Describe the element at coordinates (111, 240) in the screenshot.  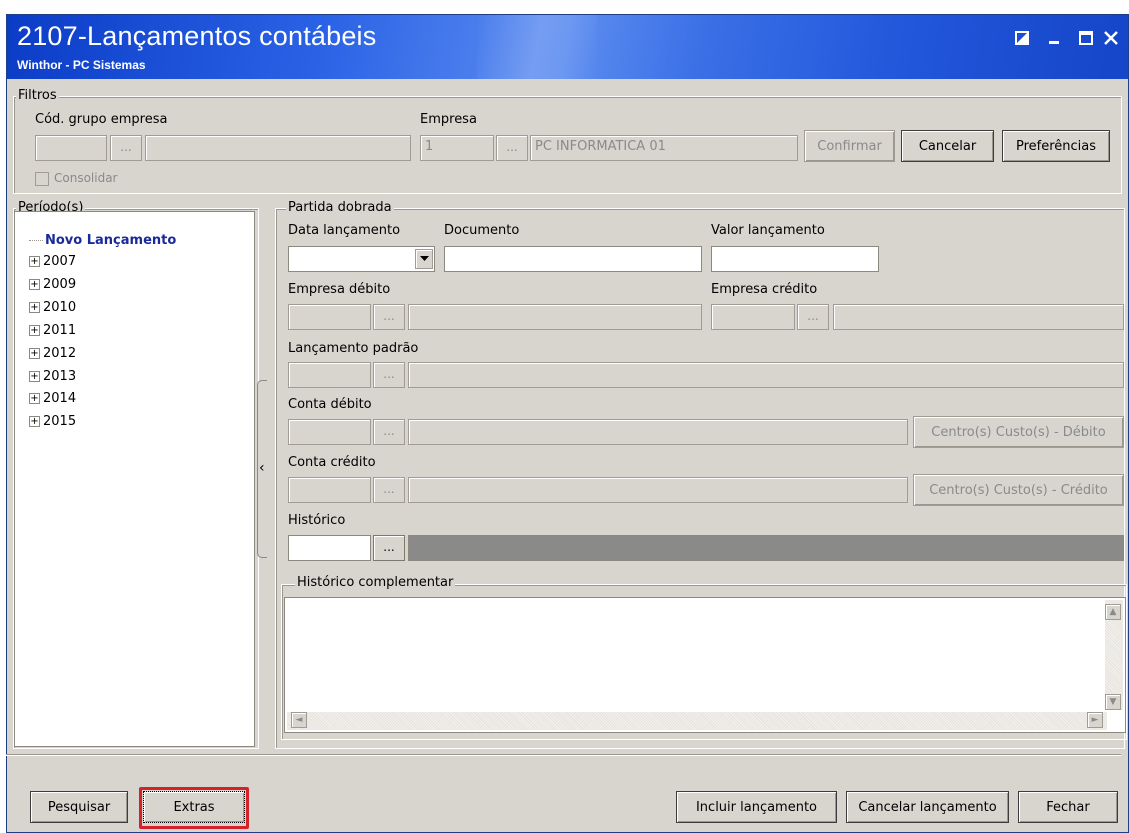
I see `tree-item-label: Novo Lançamento` at that location.